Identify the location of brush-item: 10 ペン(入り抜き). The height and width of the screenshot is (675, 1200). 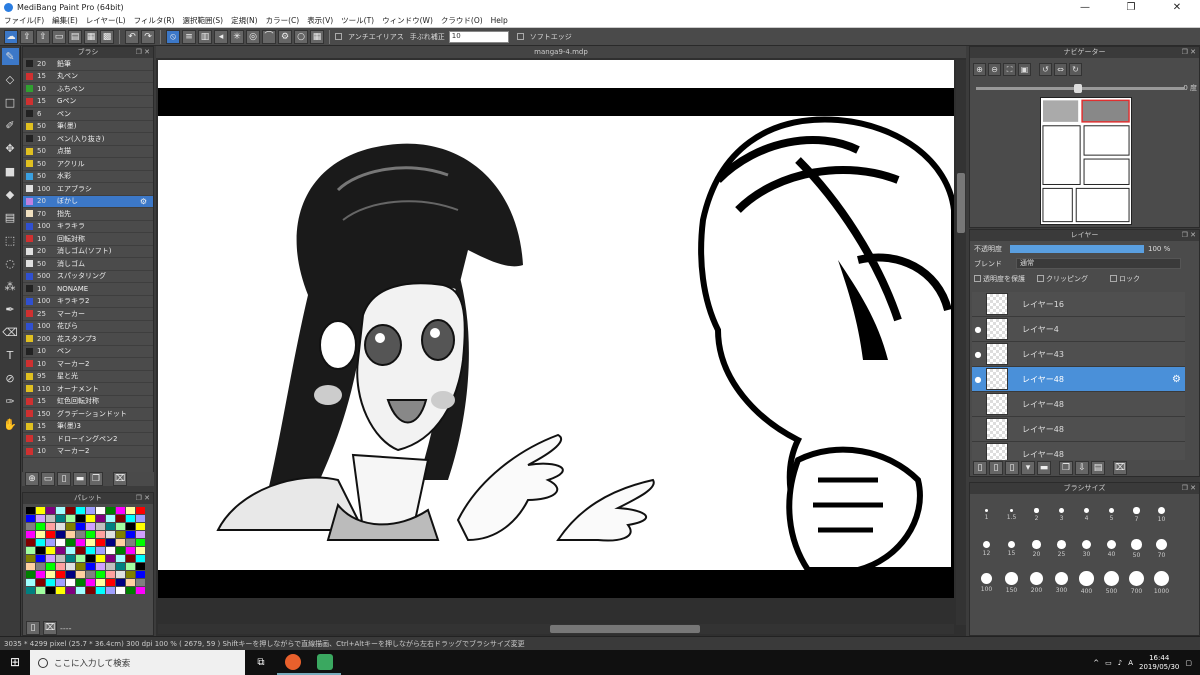
(88, 139).